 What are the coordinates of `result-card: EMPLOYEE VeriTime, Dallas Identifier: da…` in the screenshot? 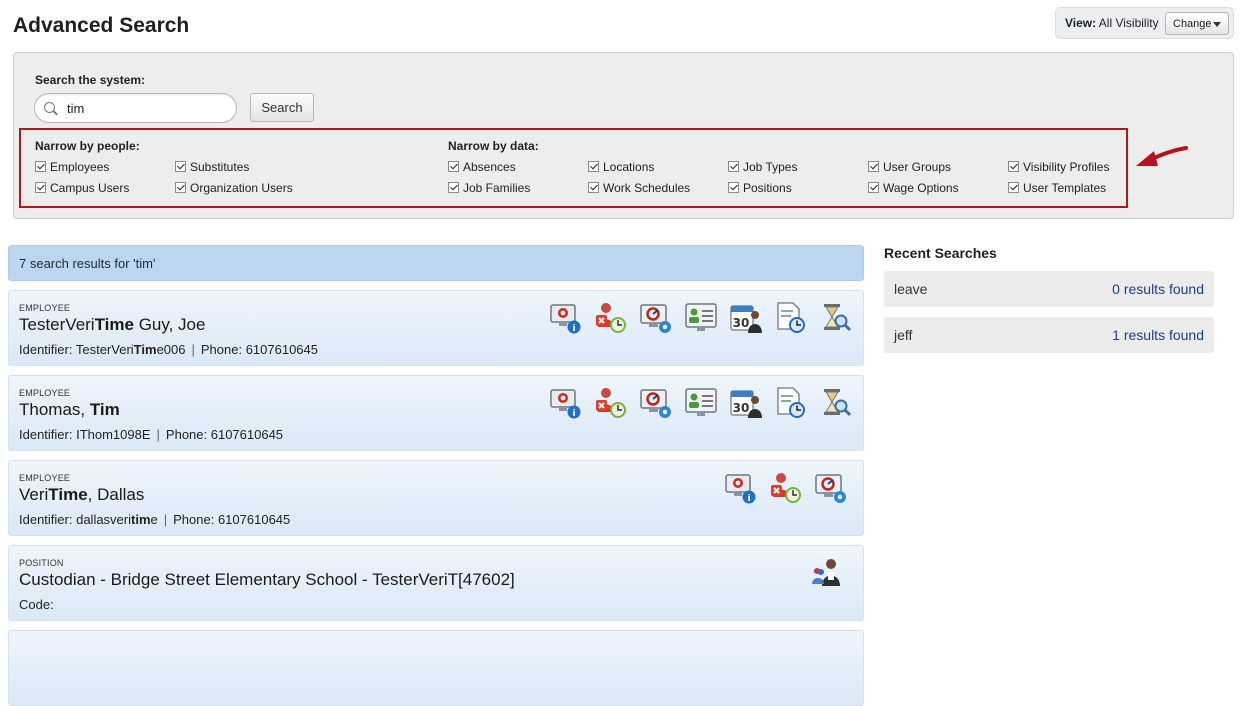 It's located at (436, 498).